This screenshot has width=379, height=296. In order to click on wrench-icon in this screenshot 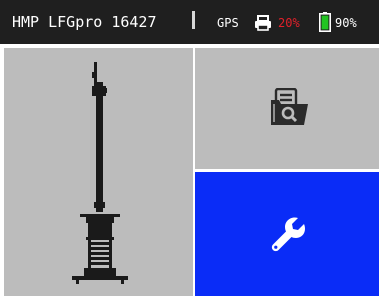, I will do `click(288, 234)`.